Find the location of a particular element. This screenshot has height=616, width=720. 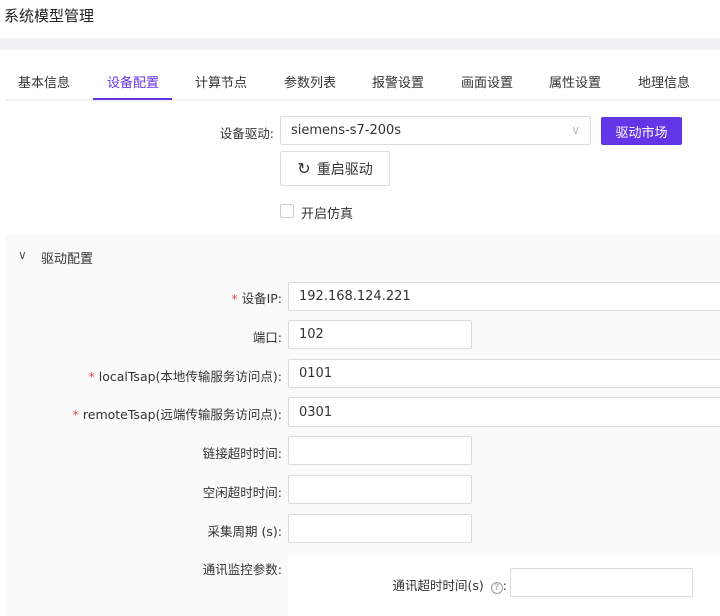

help-circle-icon: ? is located at coordinates (496, 588).